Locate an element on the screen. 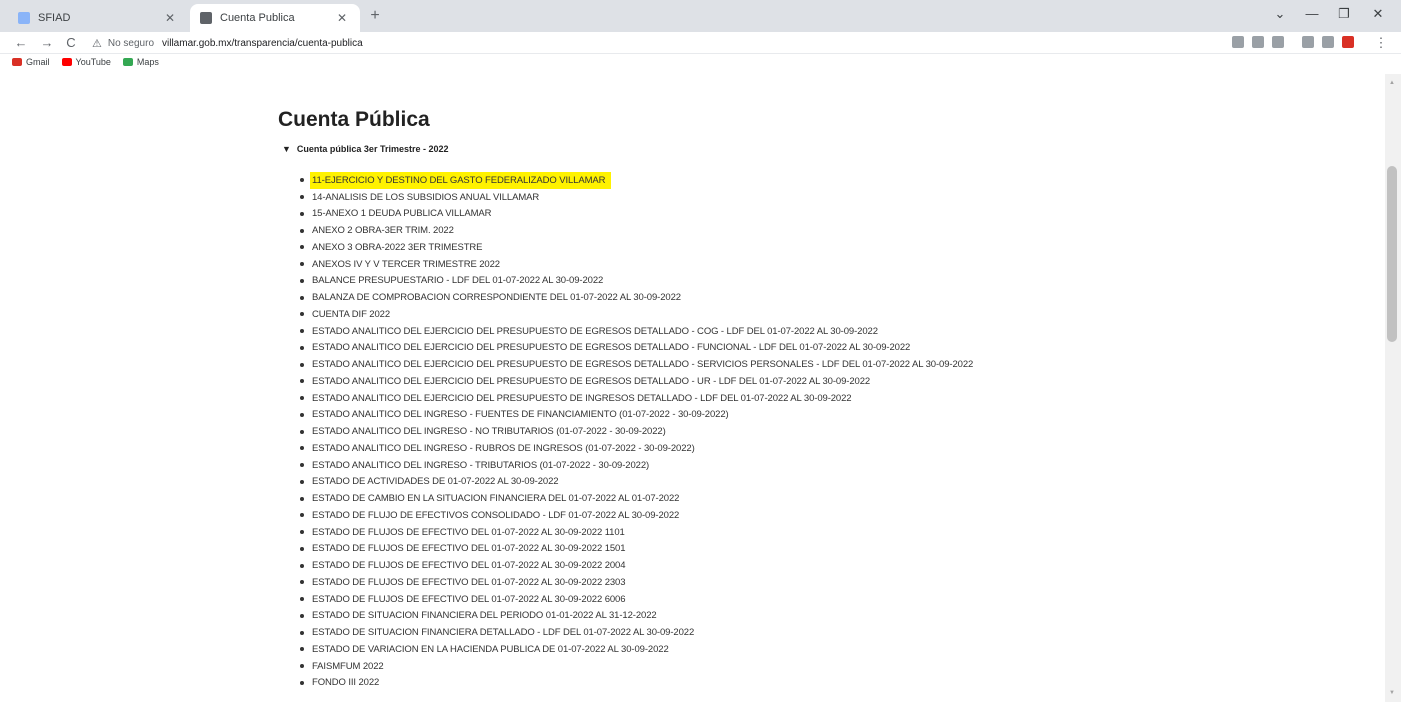 The height and width of the screenshot is (702, 1401). document-link: FAISMFUM 2022 is located at coordinates (348, 666).